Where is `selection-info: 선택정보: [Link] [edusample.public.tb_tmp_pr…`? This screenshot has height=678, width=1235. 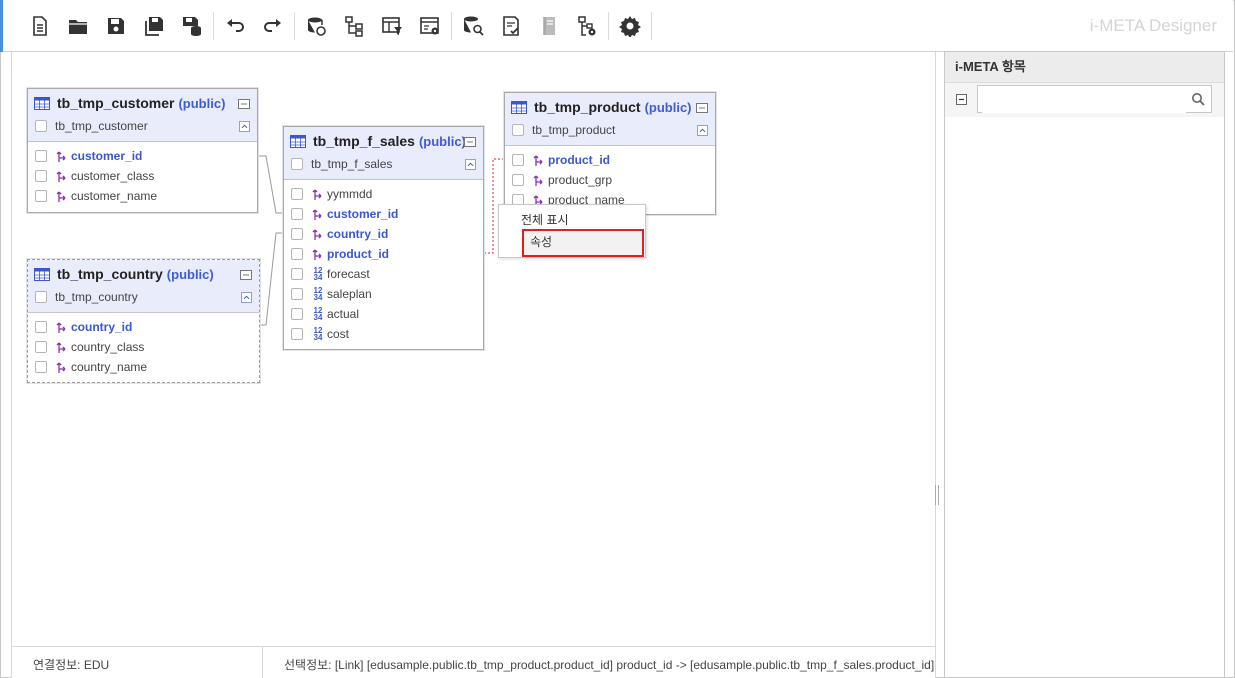
selection-info: 선택정보: [Link] [edusample.public.tb_tmp_pr… is located at coordinates (609, 665).